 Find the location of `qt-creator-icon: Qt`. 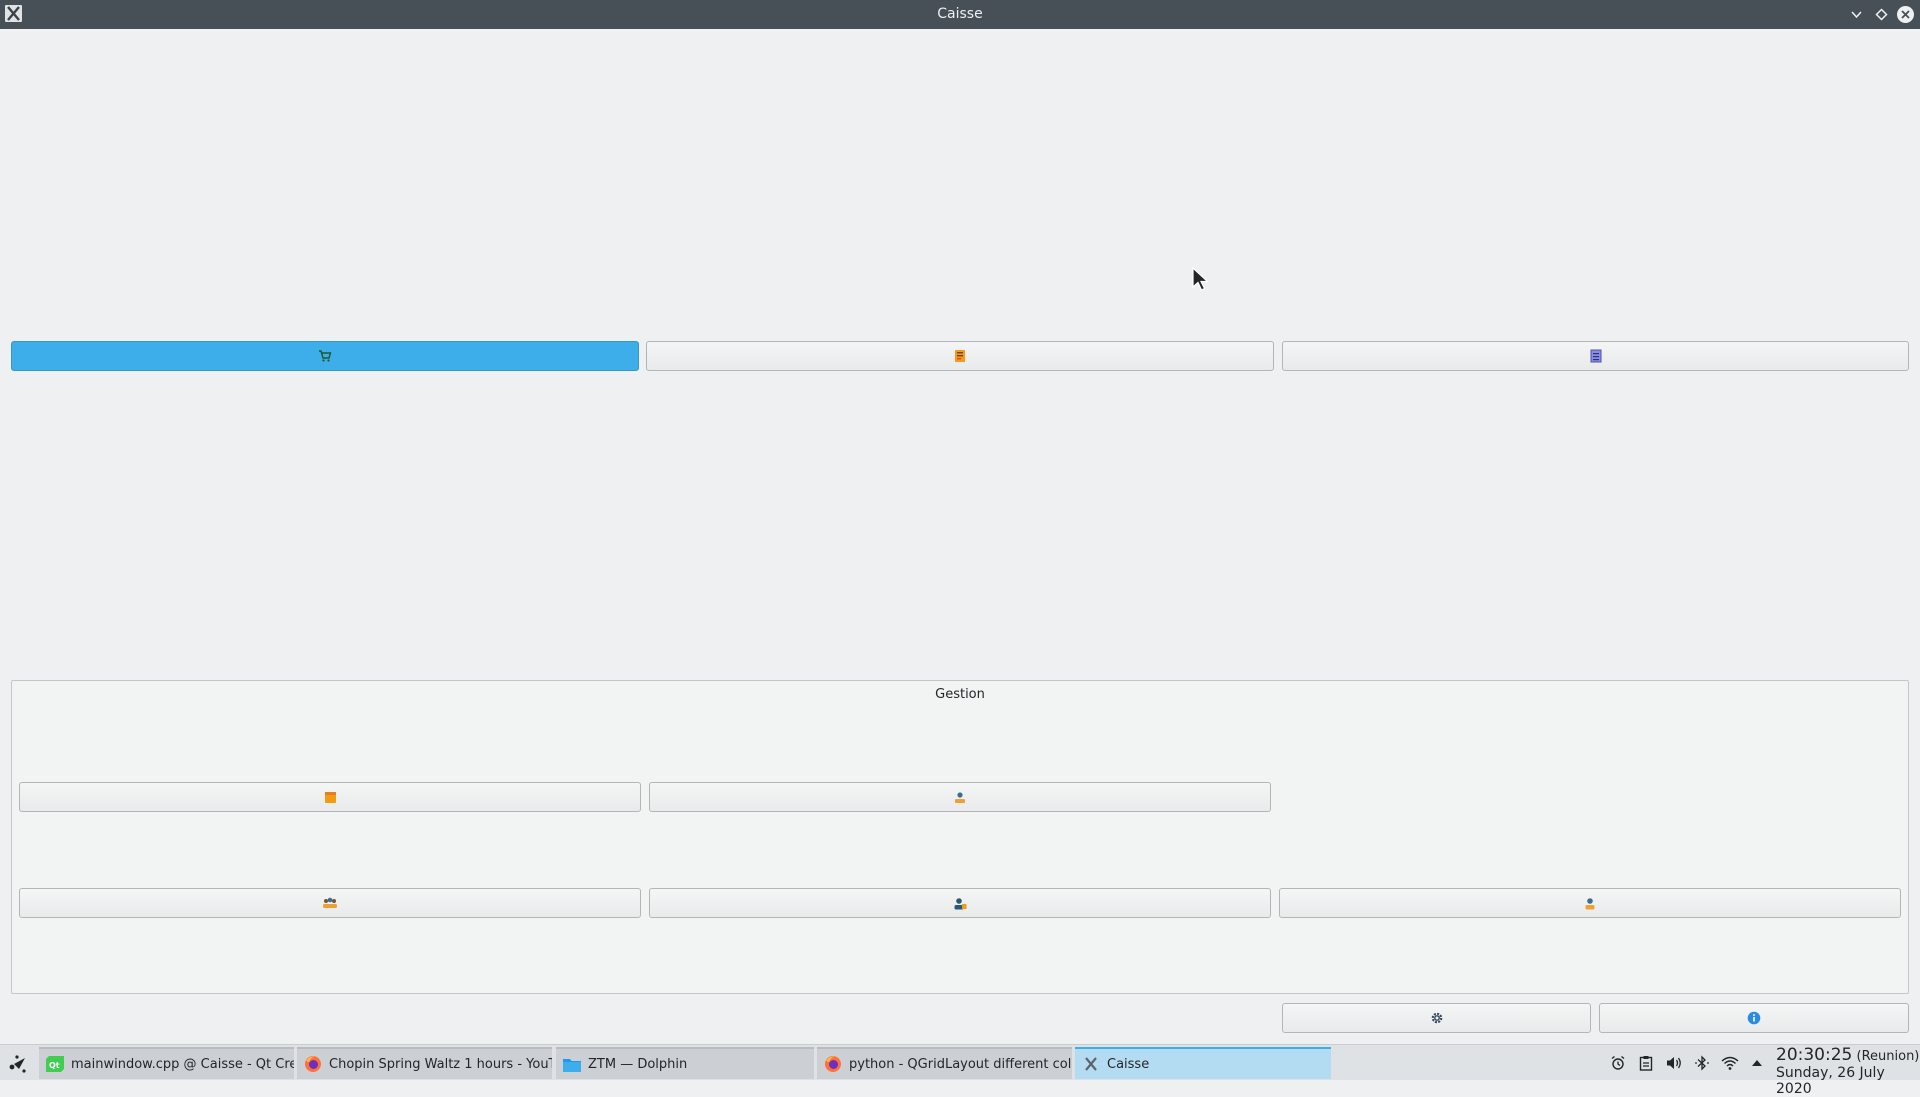

qt-creator-icon: Qt is located at coordinates (55, 1064).